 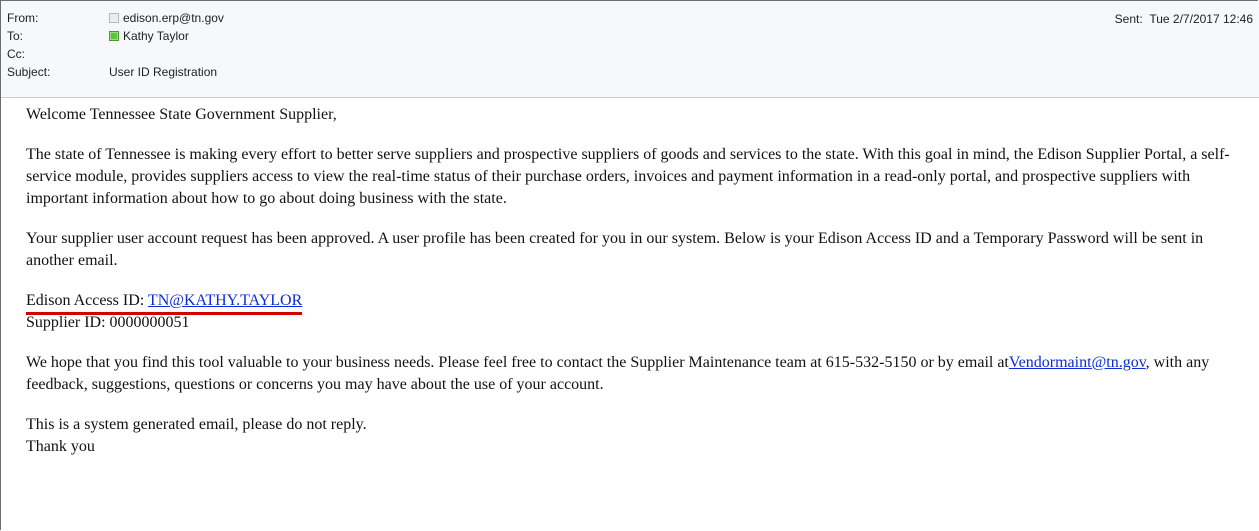 I want to click on sent-info: Sent: Tue 2/7/2017 12:46, so click(x=1184, y=19).